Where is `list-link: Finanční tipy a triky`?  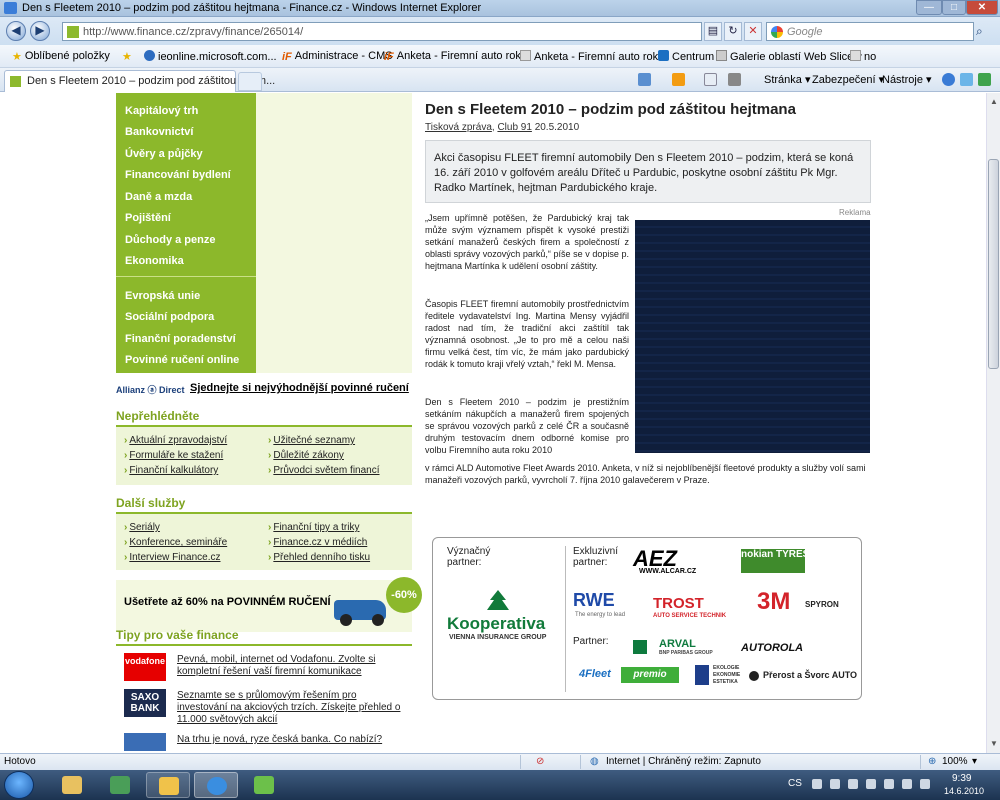 list-link: Finanční tipy a triky is located at coordinates (313, 527).